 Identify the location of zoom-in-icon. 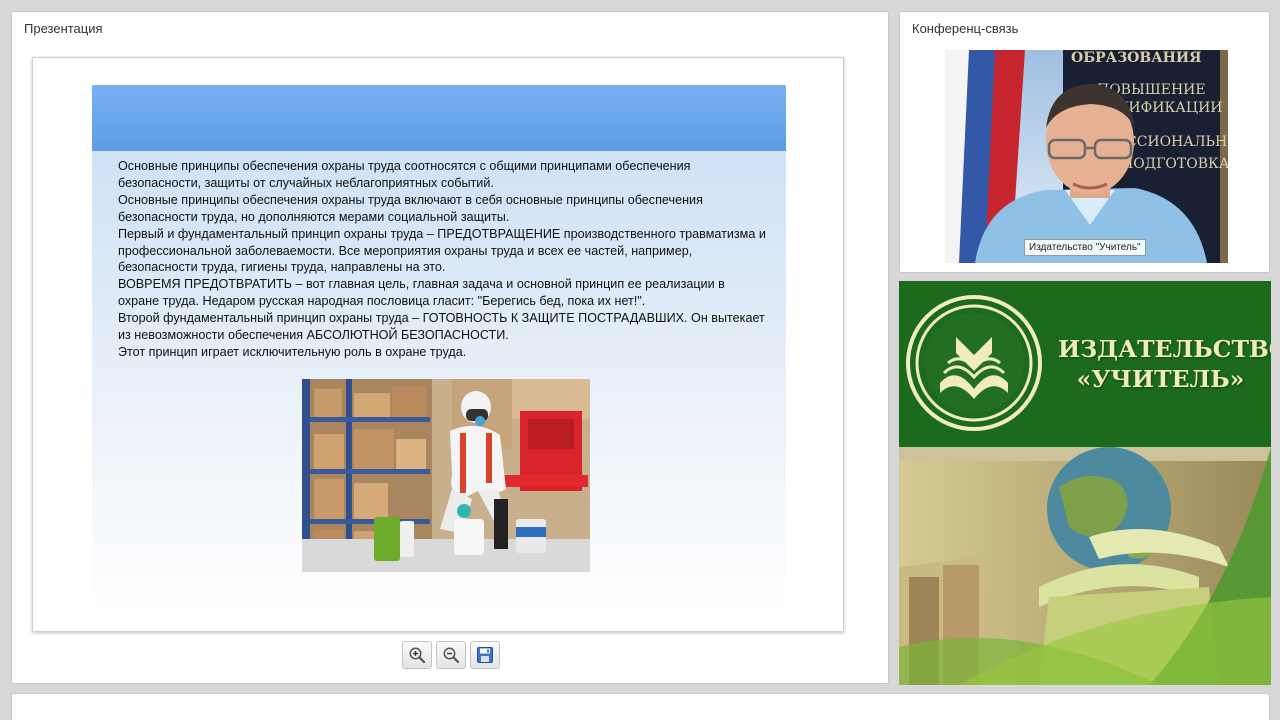
(417, 655).